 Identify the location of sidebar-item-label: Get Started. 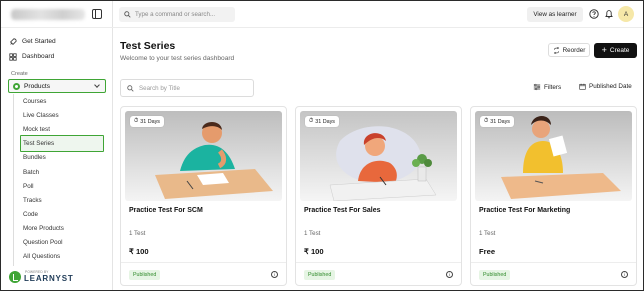
(39, 41).